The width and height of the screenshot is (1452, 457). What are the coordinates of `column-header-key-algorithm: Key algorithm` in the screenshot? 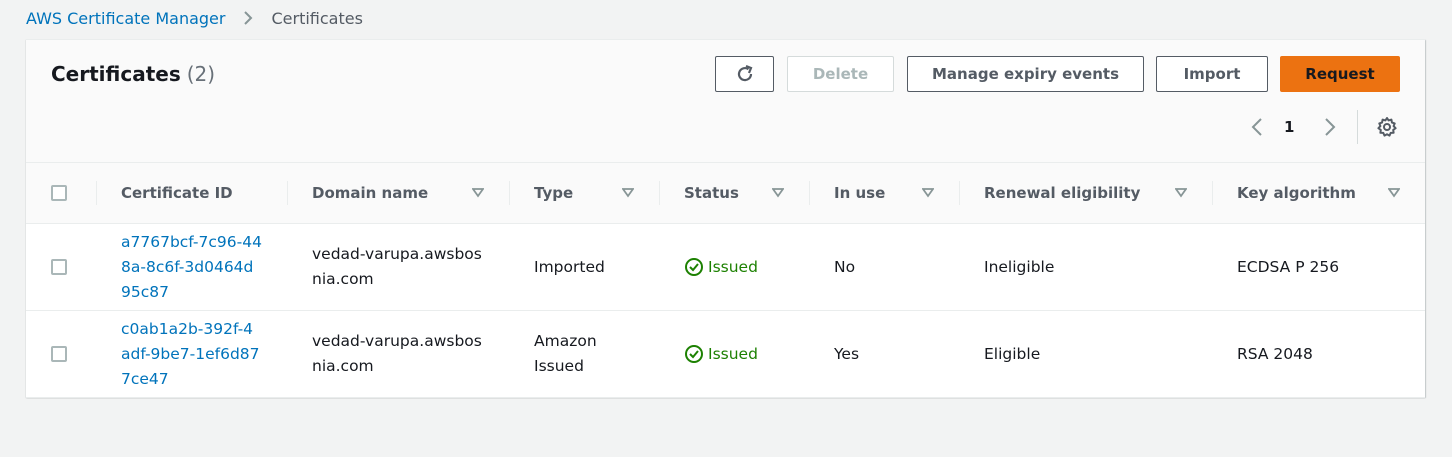 It's located at (1318, 193).